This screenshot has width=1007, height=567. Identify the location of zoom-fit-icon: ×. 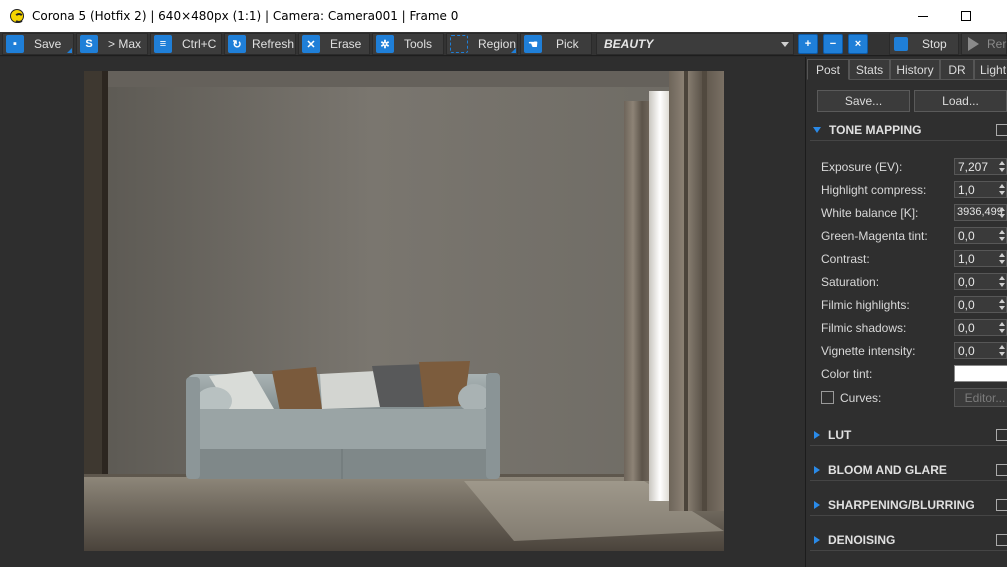
(858, 44).